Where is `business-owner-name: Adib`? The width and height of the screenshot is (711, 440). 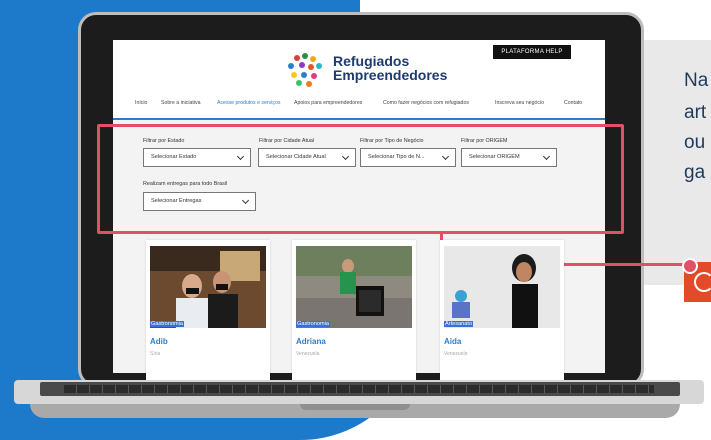
business-owner-name: Adib is located at coordinates (159, 341).